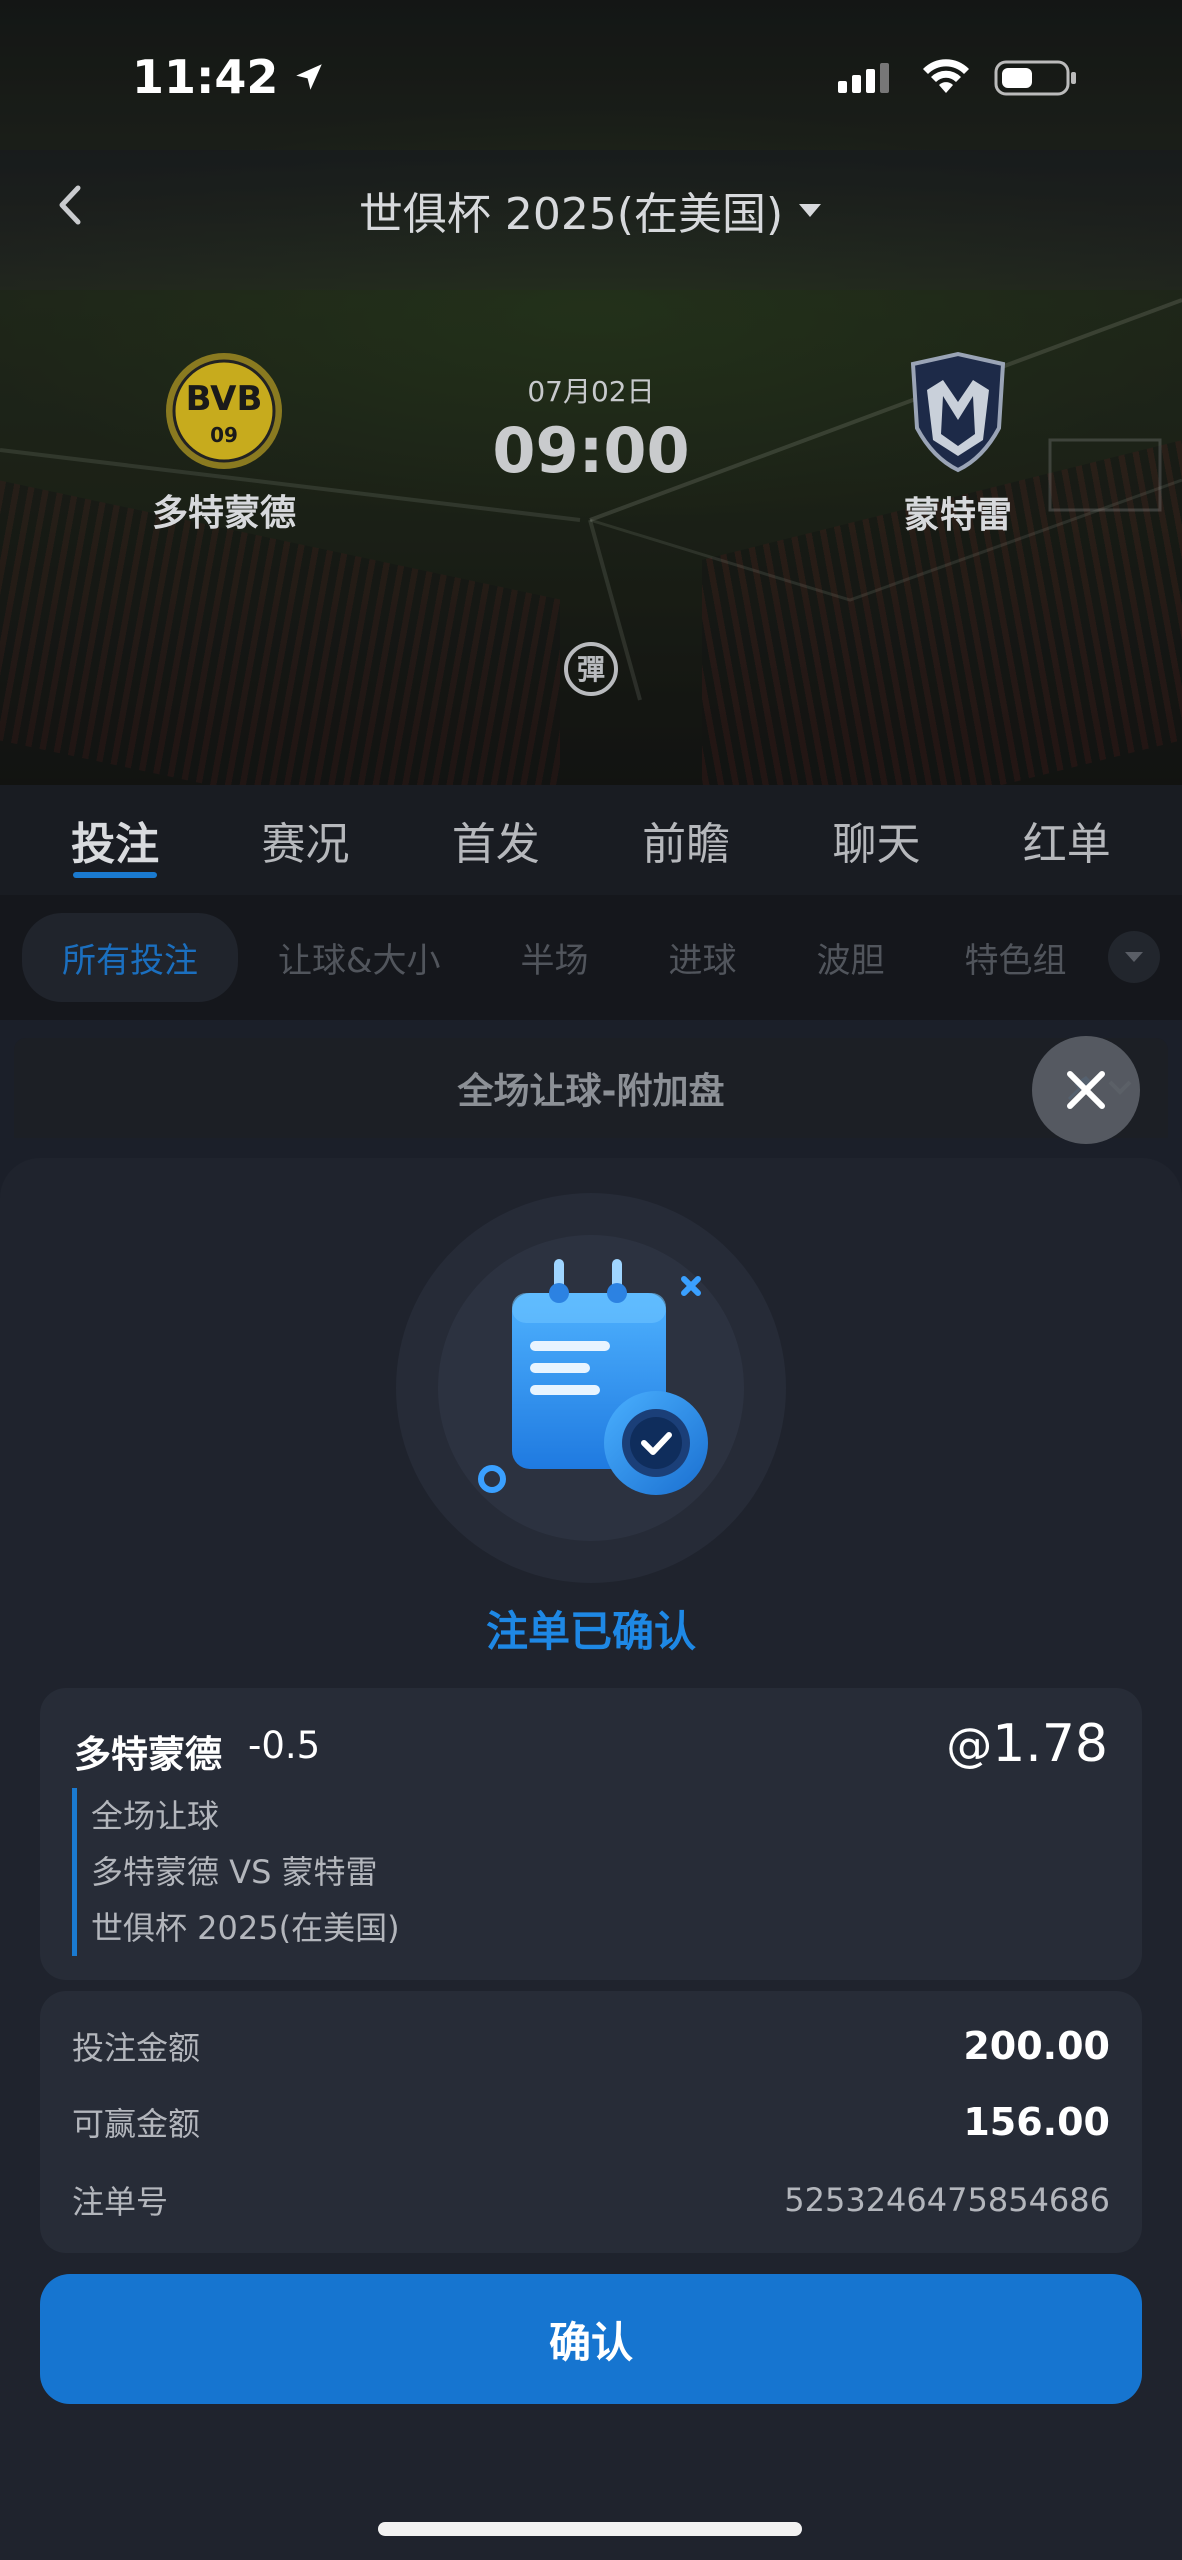 This screenshot has height=2560, width=1182. Describe the element at coordinates (115, 843) in the screenshot. I see `tab-bets: 投注` at that location.